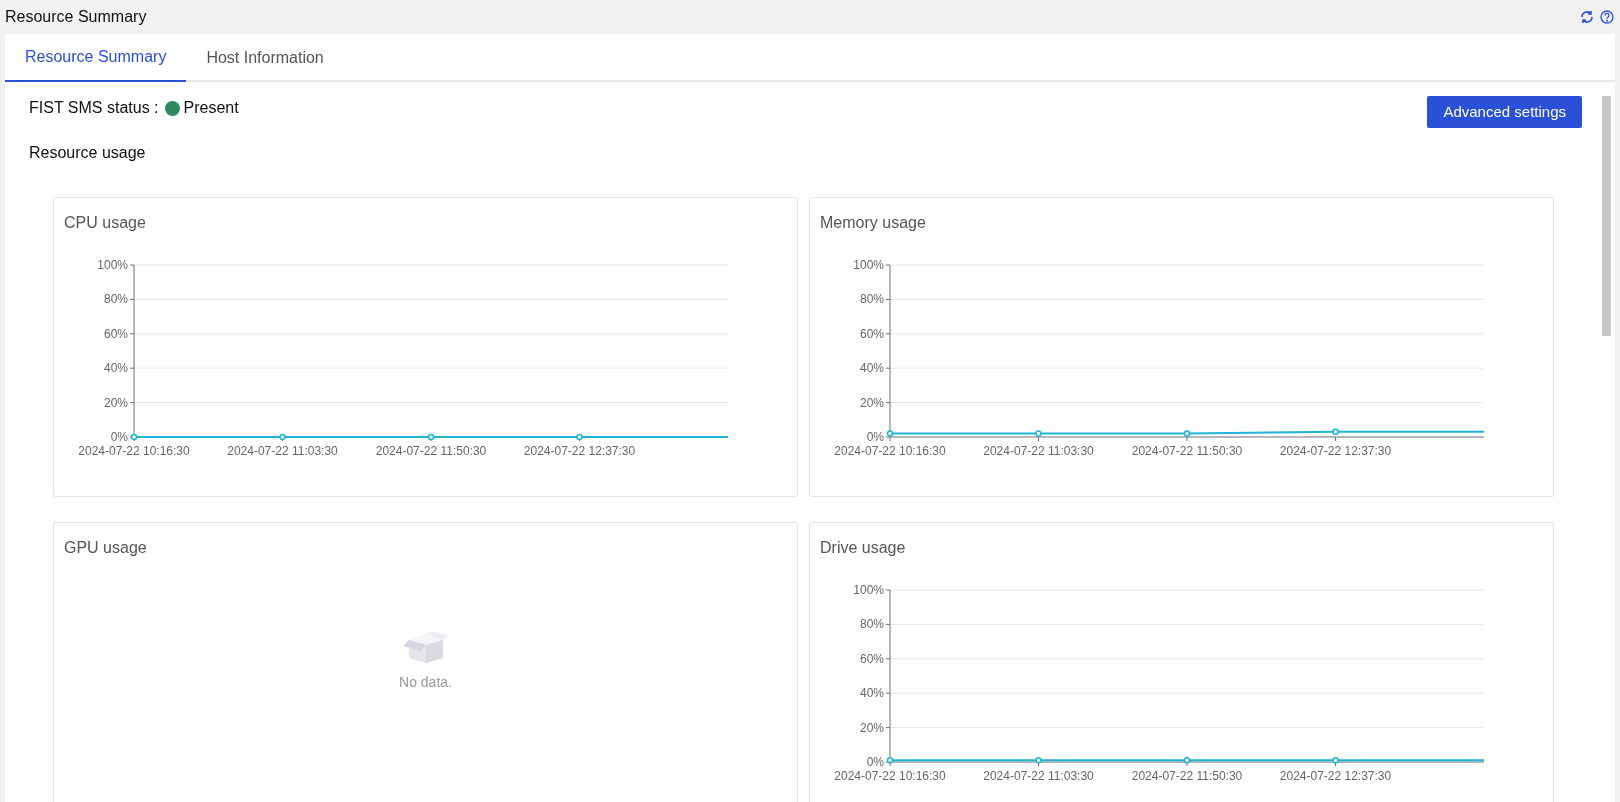 The height and width of the screenshot is (802, 1620). Describe the element at coordinates (88, 153) in the screenshot. I see `section-title: Resource usage` at that location.